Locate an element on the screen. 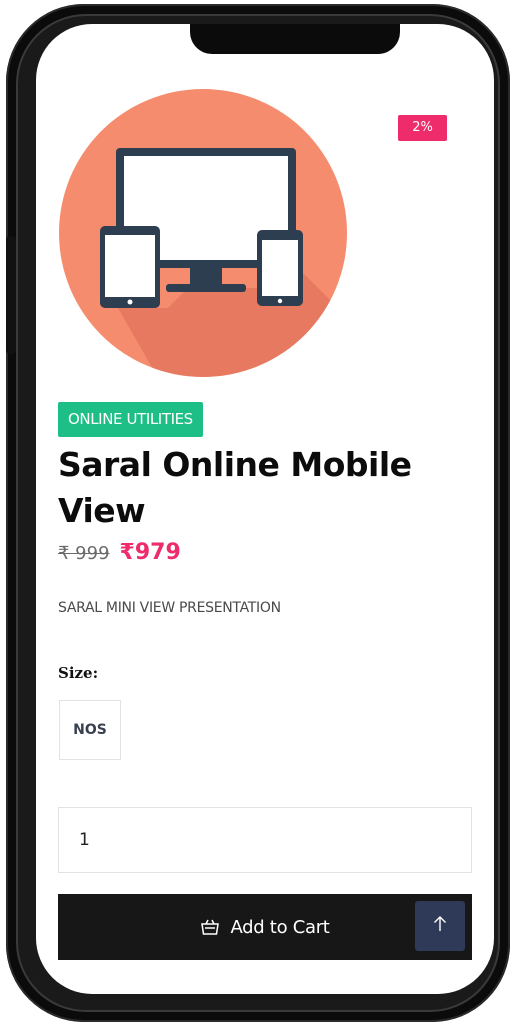 This screenshot has height=1029, width=518. phone-side-button is located at coordinates (11, 295).